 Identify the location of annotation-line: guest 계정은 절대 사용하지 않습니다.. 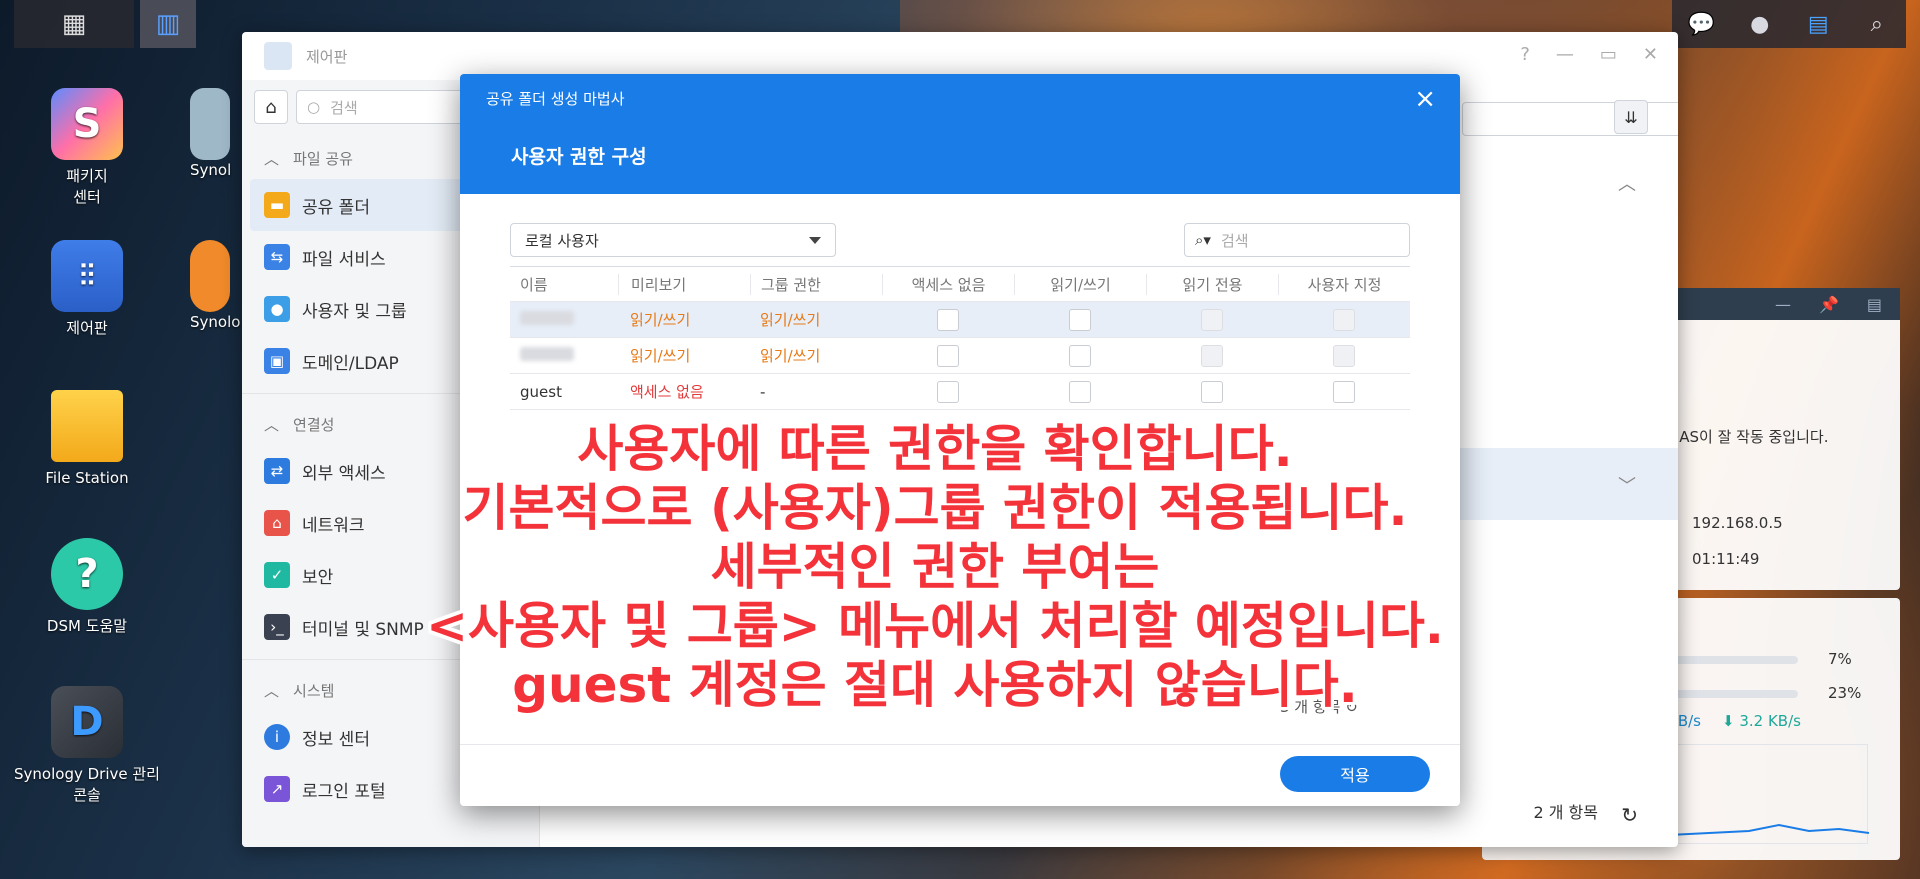
(935, 685).